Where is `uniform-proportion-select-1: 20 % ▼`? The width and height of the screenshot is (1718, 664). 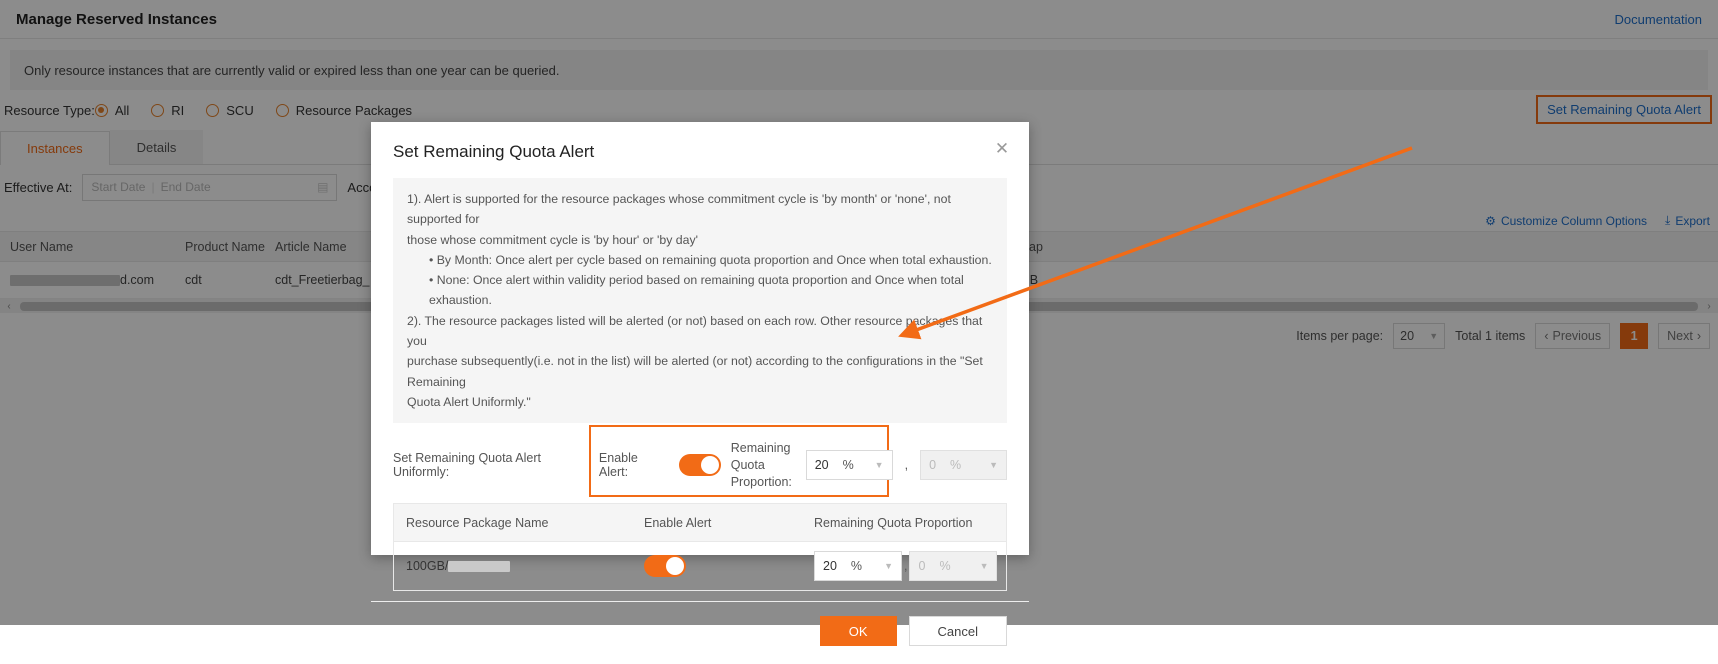 uniform-proportion-select-1: 20 % ▼ is located at coordinates (849, 465).